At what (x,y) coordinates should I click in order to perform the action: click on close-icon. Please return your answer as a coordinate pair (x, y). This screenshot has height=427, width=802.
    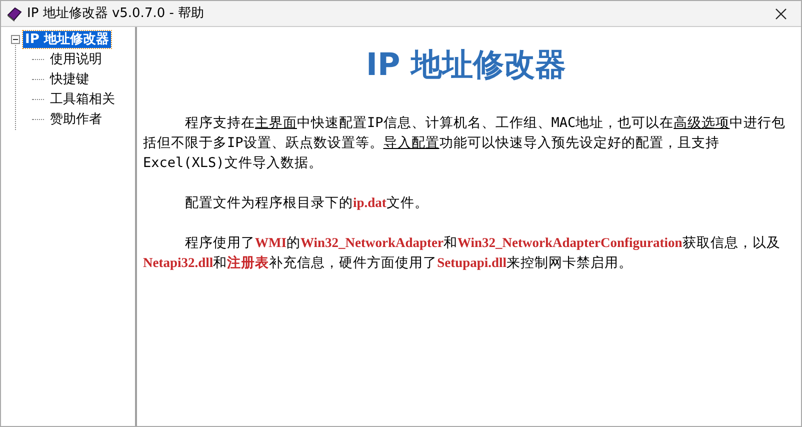
    Looking at the image, I should click on (781, 14).